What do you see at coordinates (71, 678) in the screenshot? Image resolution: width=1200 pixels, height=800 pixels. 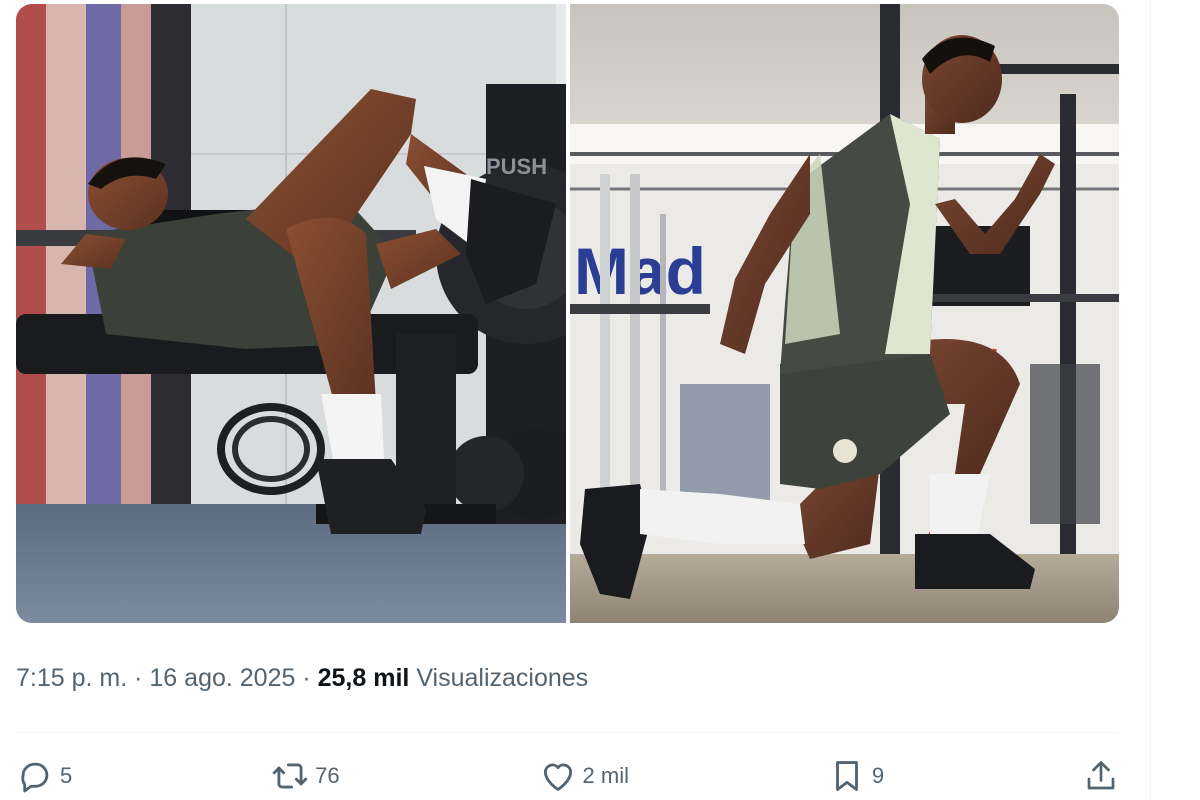 I see `tweet-time: 7:15 p. m.` at bounding box center [71, 678].